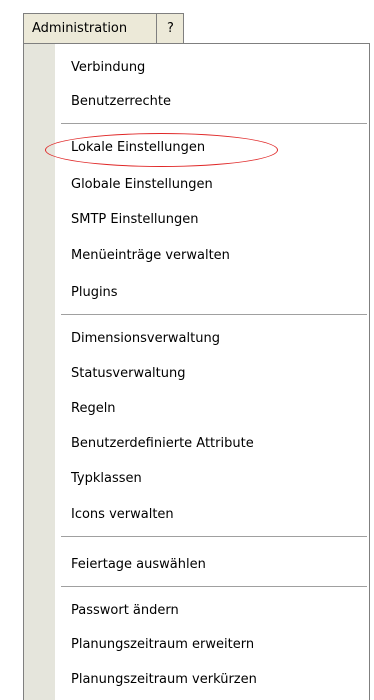 This screenshot has width=374, height=700. I want to click on menu-item-benutzerrechte: Benutzerrechte, so click(121, 102).